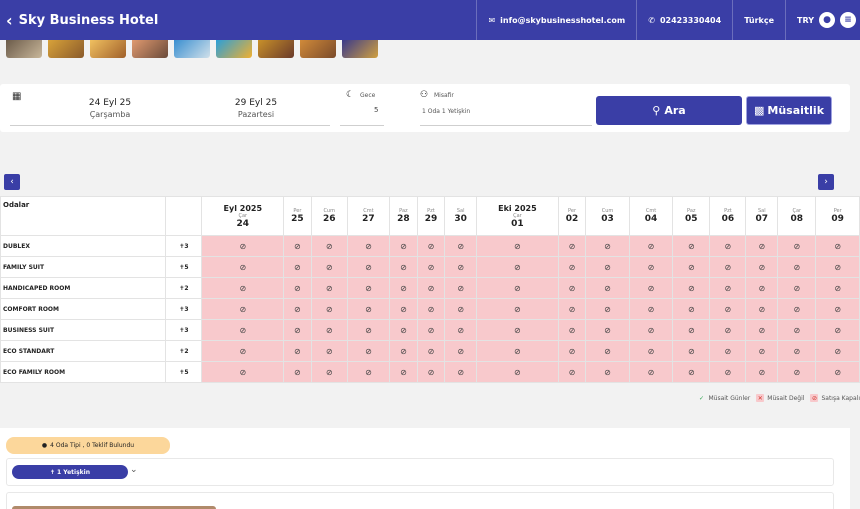 Image resolution: width=860 pixels, height=509 pixels. I want to click on back-chevron-icon: ‹, so click(9, 20).